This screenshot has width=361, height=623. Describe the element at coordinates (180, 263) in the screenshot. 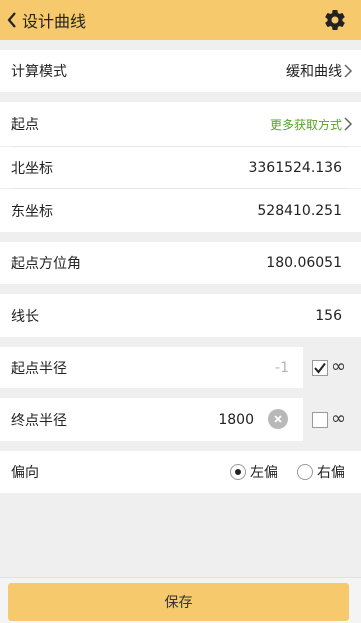

I see `azimuth-row: 起点方位角 180.06051` at that location.